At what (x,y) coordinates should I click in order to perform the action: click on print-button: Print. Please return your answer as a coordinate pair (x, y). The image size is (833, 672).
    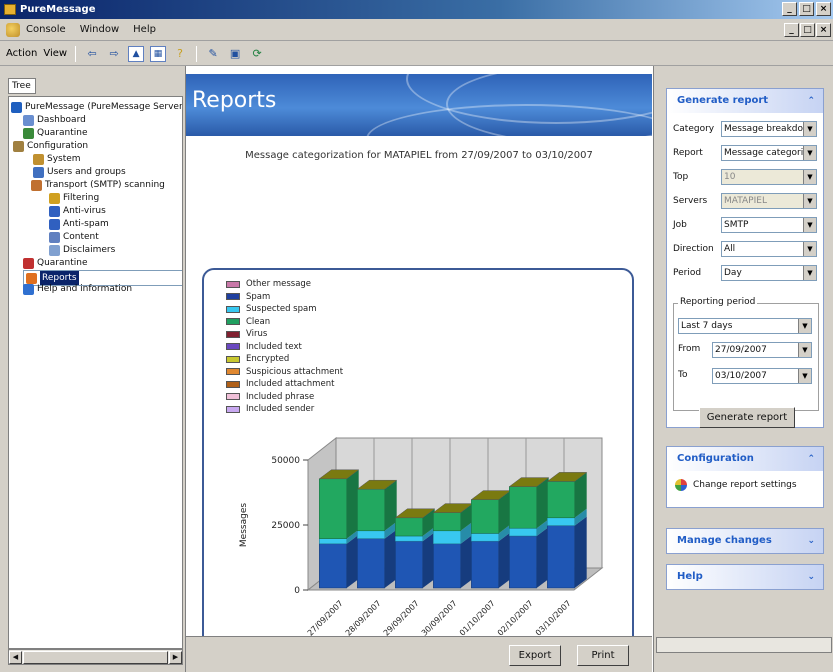
    Looking at the image, I should click on (603, 655).